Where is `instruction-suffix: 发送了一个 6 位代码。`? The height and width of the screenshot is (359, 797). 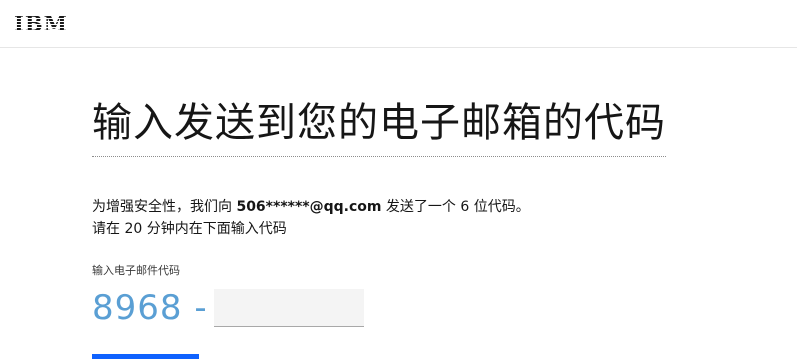
instruction-suffix: 发送了一个 6 位代码。 is located at coordinates (455, 207).